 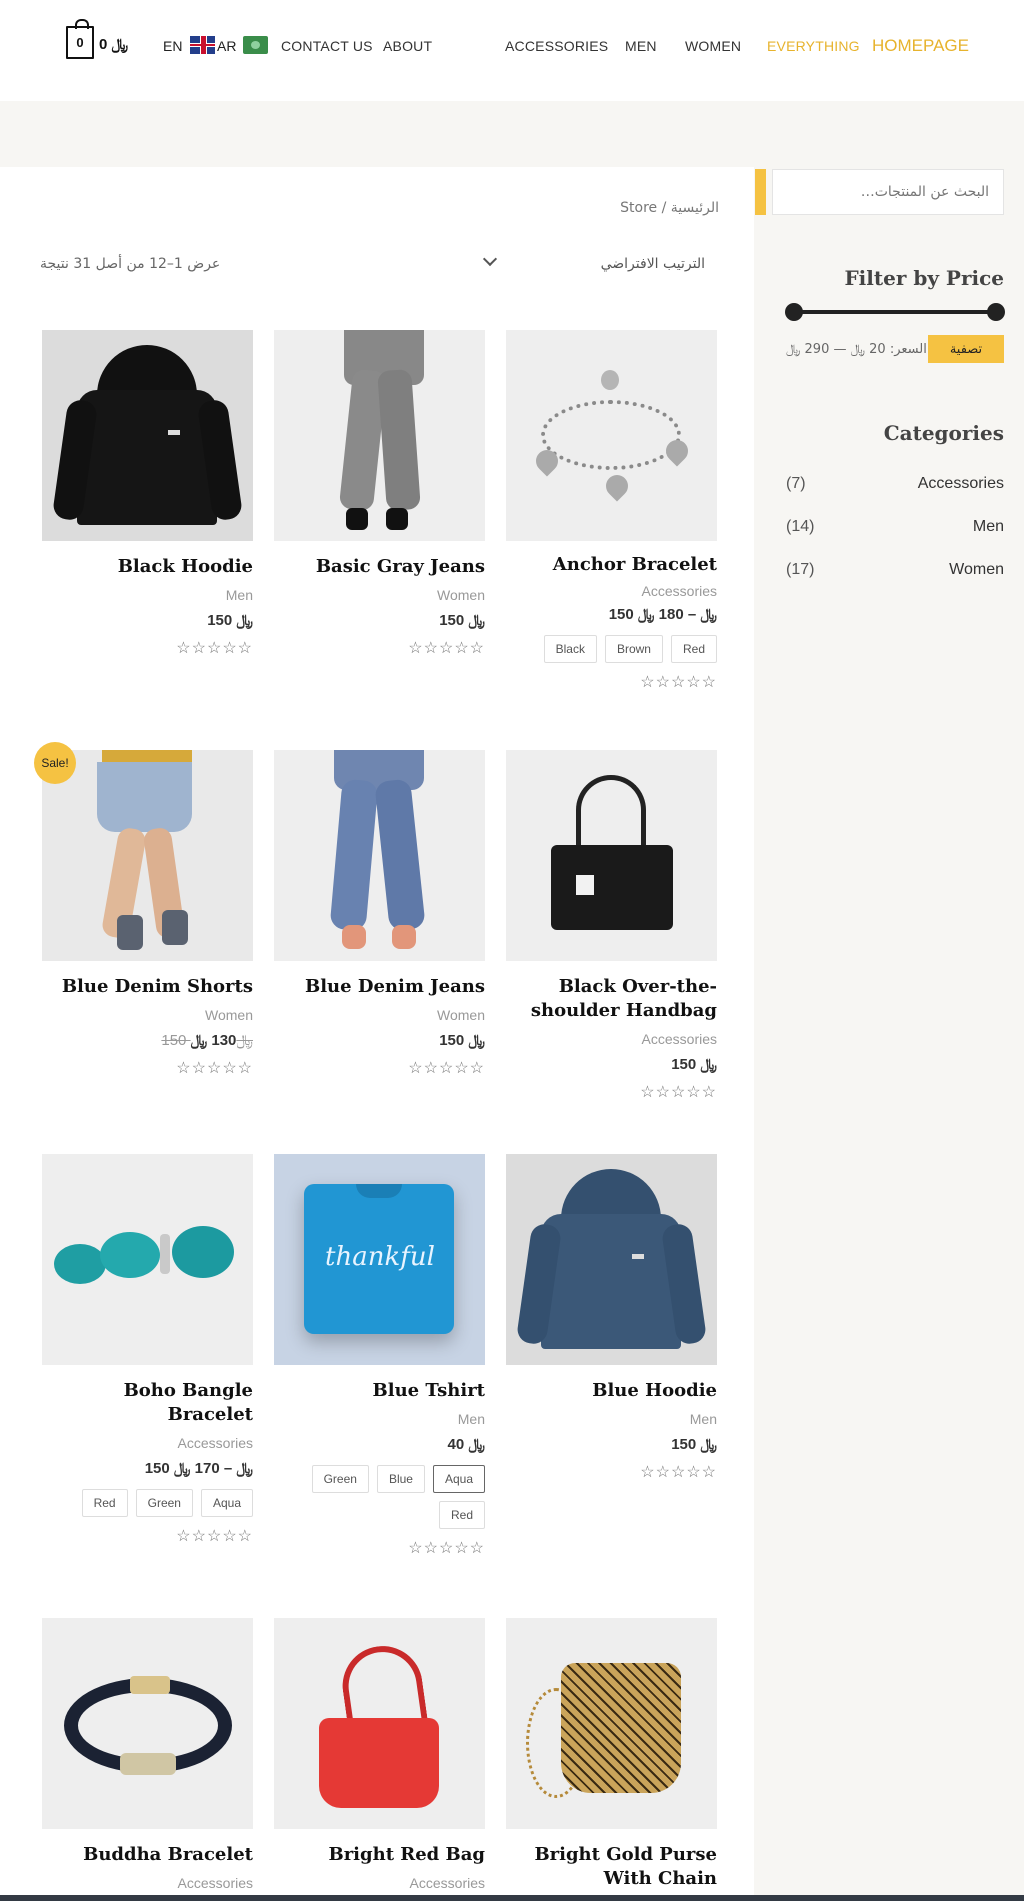 I want to click on product-price: 150 ﷼ – 170 ﷼, so click(x=198, y=1468).